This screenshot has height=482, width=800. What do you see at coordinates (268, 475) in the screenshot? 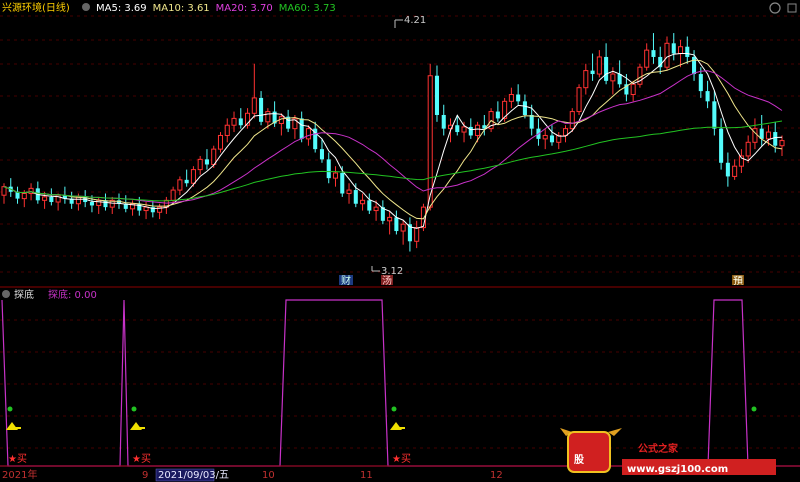
I see `x-label-3: 10` at bounding box center [268, 475].